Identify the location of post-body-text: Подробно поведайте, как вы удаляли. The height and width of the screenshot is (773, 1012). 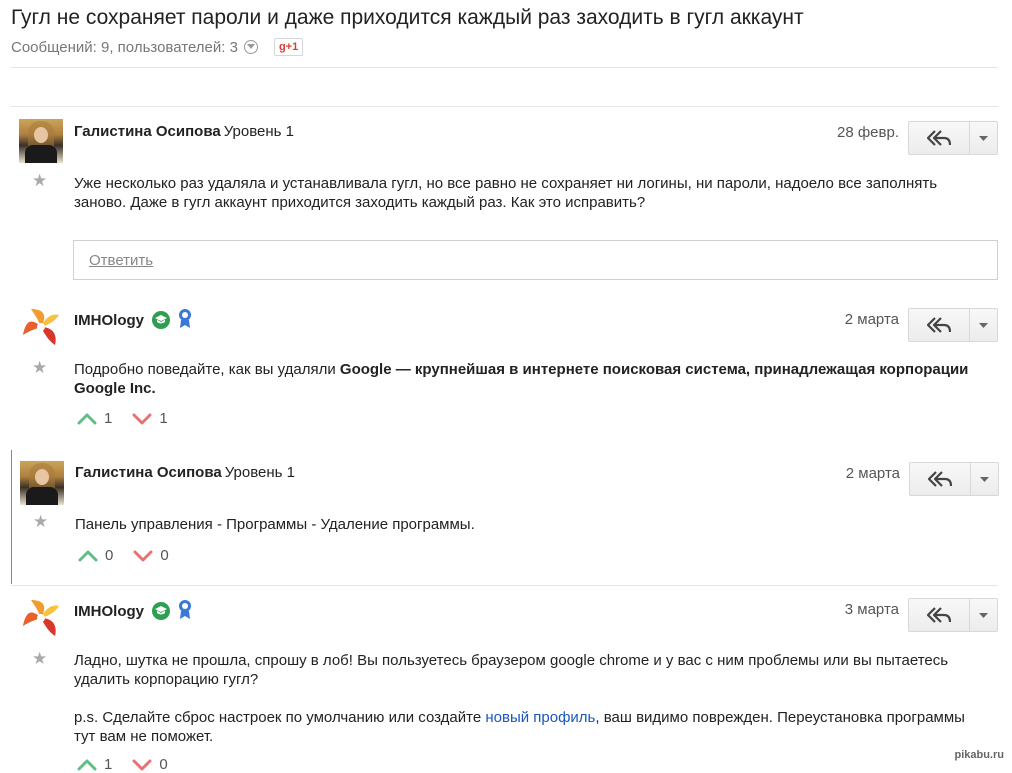
(207, 369).